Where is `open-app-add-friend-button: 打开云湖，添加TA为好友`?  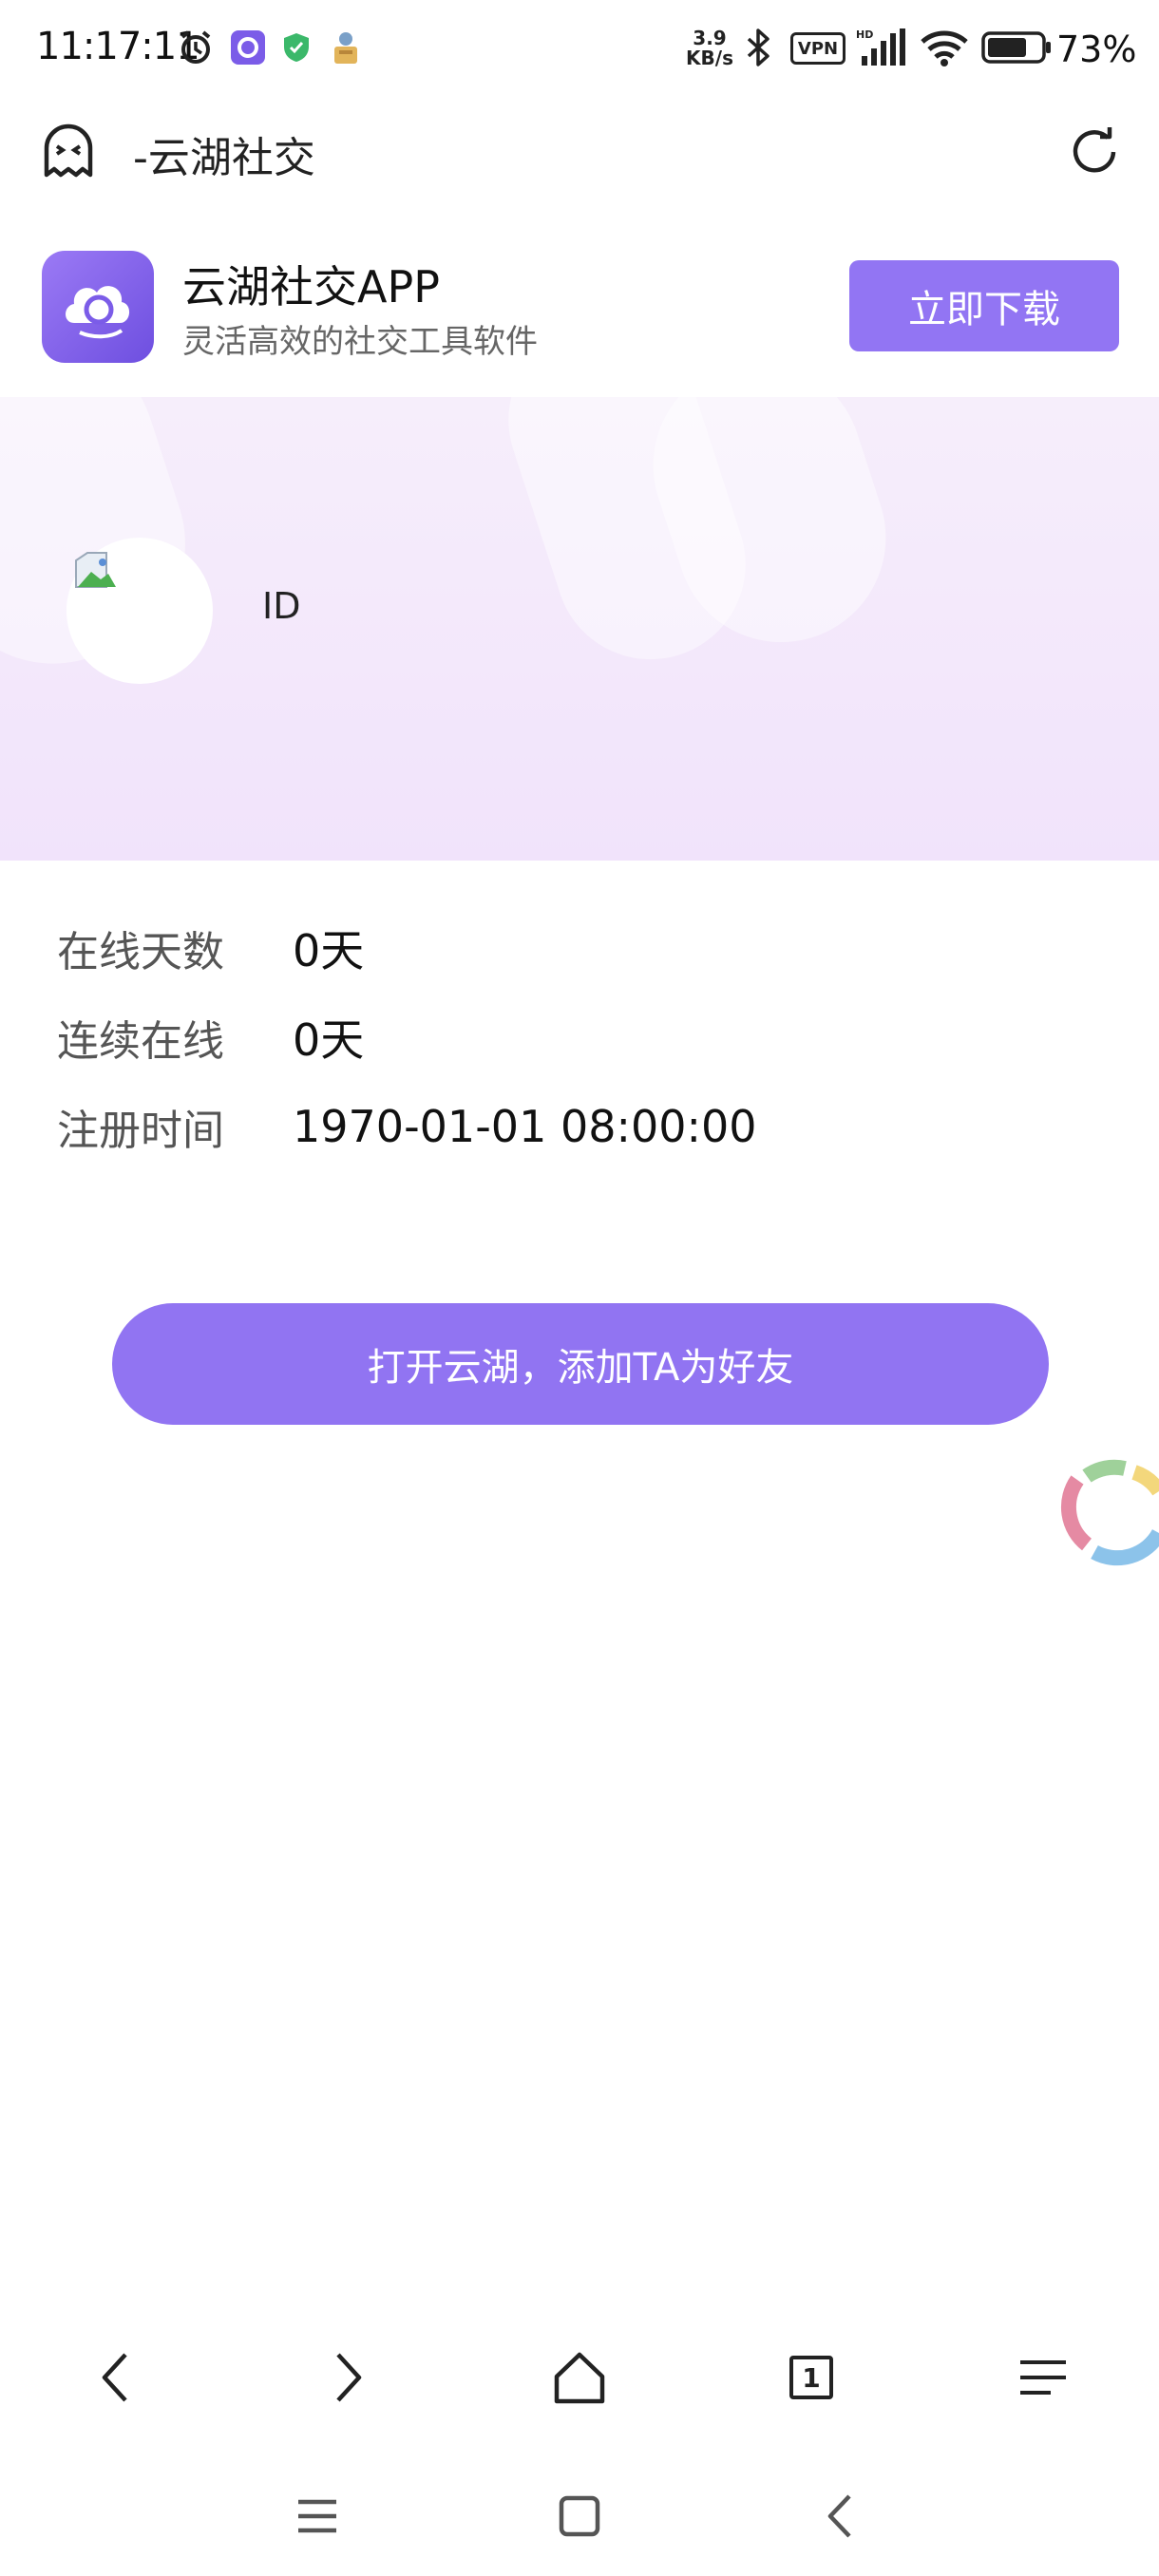 open-app-add-friend-button: 打开云湖，添加TA为好友 is located at coordinates (580, 1364).